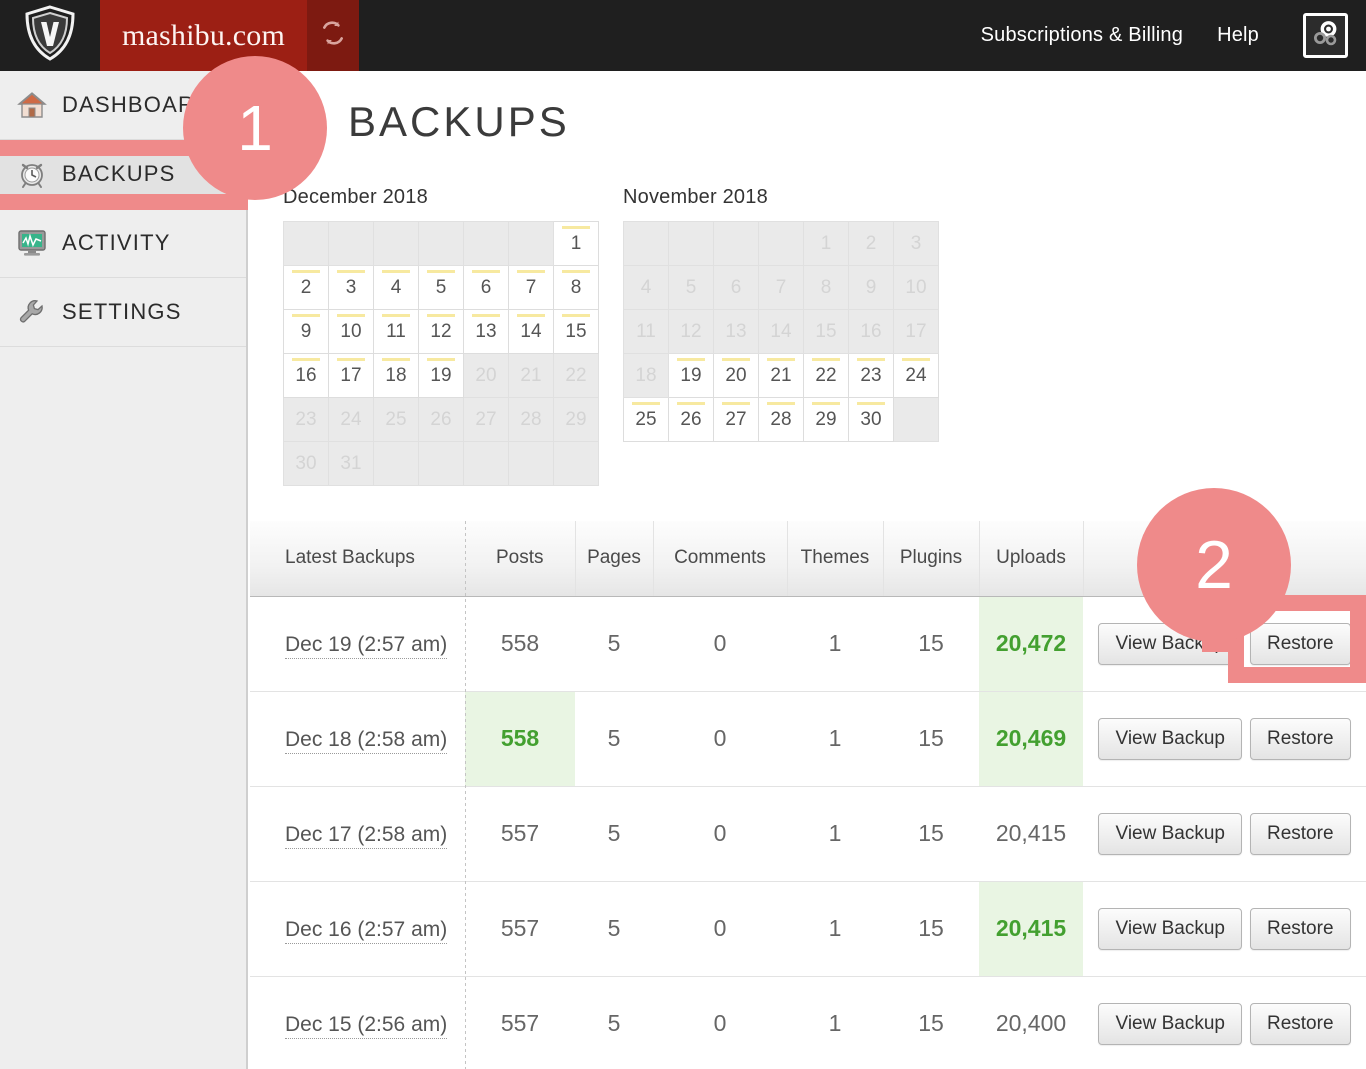 Image resolution: width=1366 pixels, height=1069 pixels. I want to click on top-bar-spacer, so click(670, 35).